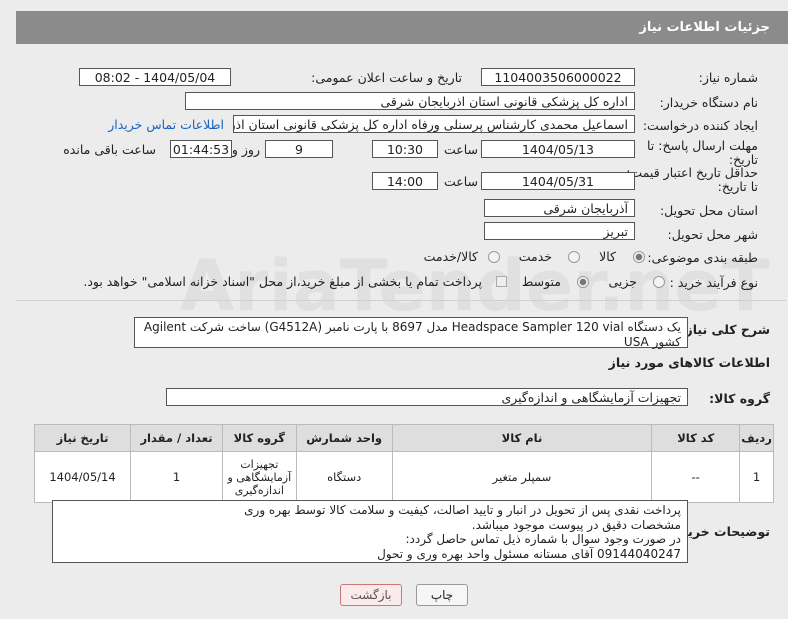 The height and width of the screenshot is (619, 788). Describe the element at coordinates (756, 477) in the screenshot. I see `cell-row-number: 1` at that location.